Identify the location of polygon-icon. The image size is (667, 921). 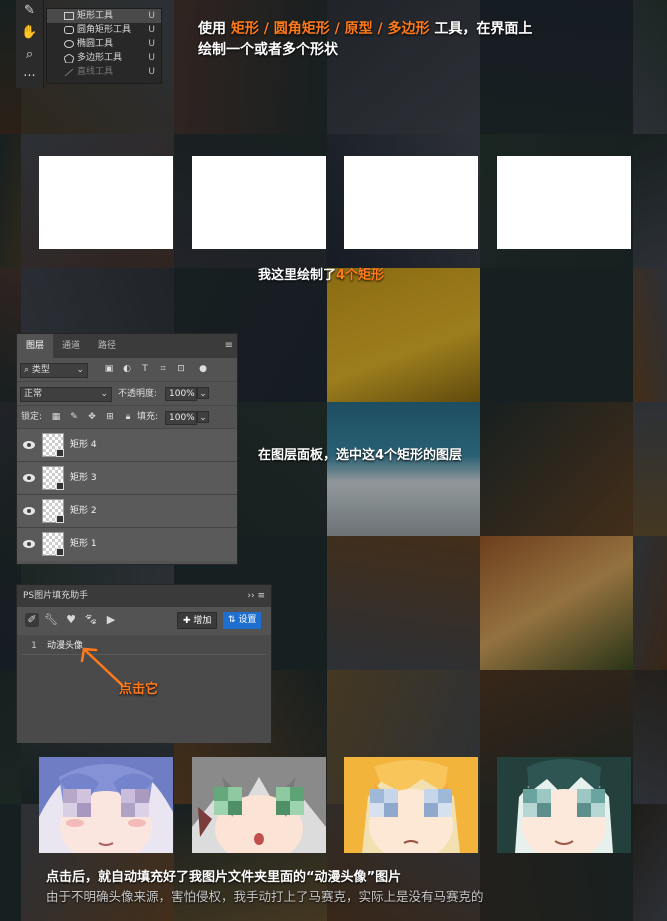
(69, 58).